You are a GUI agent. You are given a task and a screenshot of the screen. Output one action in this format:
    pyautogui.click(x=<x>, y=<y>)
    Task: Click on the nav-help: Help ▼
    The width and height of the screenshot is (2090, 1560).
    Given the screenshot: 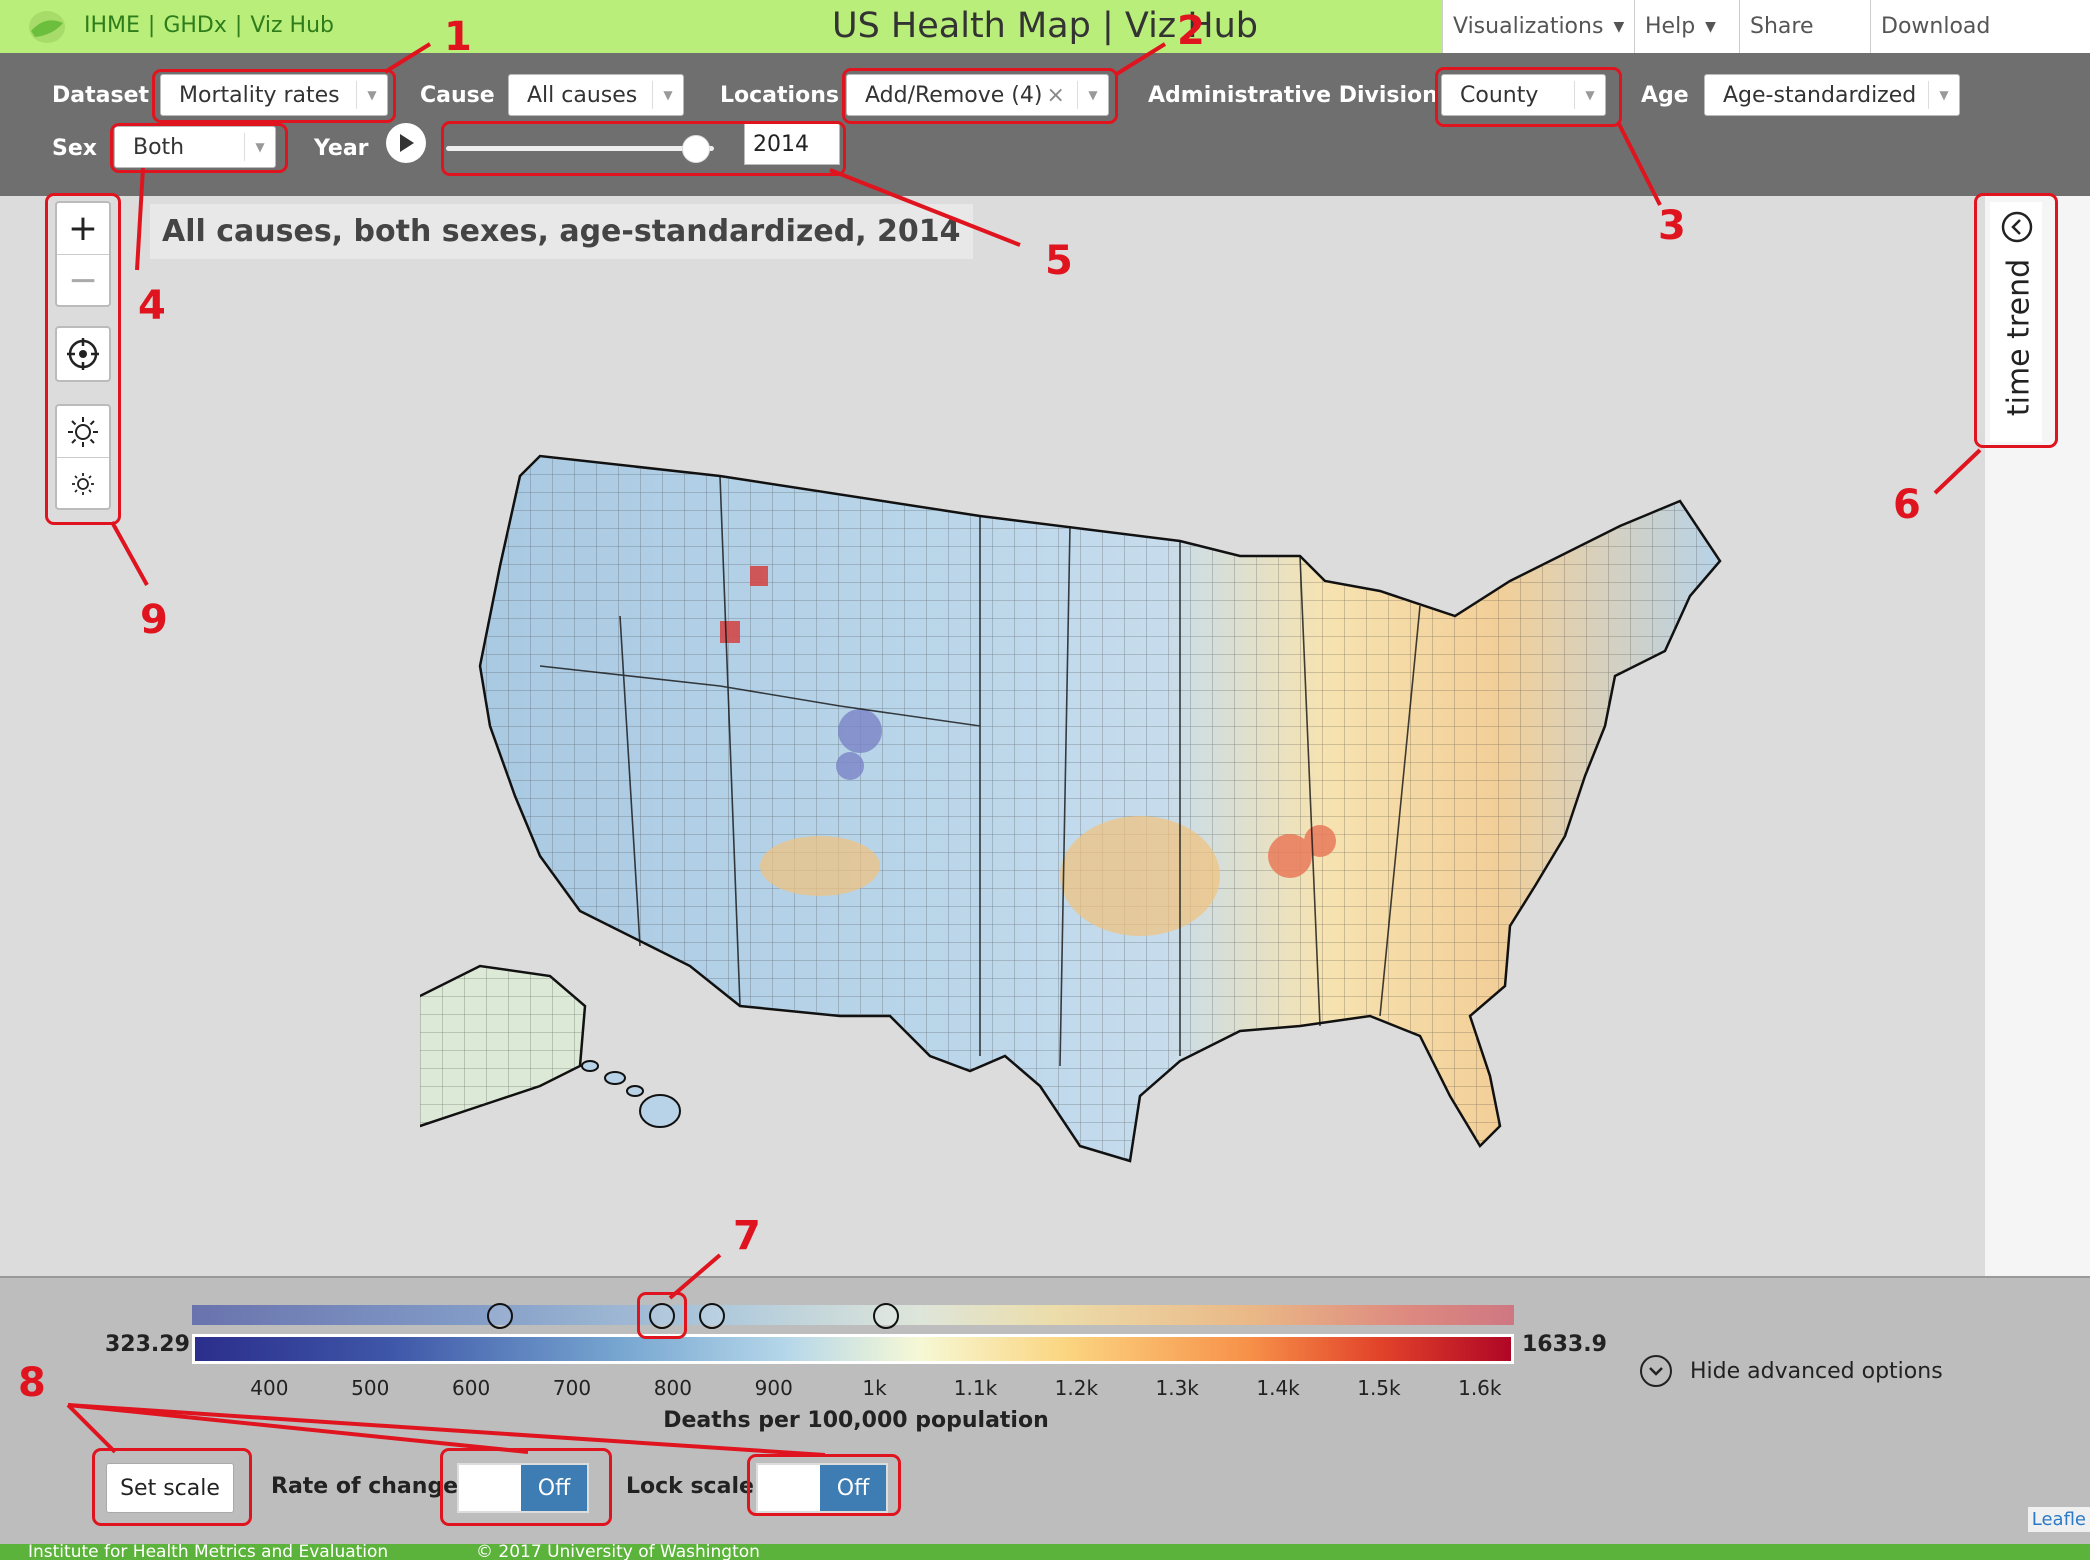 What is the action you would take?
    pyautogui.click(x=1686, y=26)
    